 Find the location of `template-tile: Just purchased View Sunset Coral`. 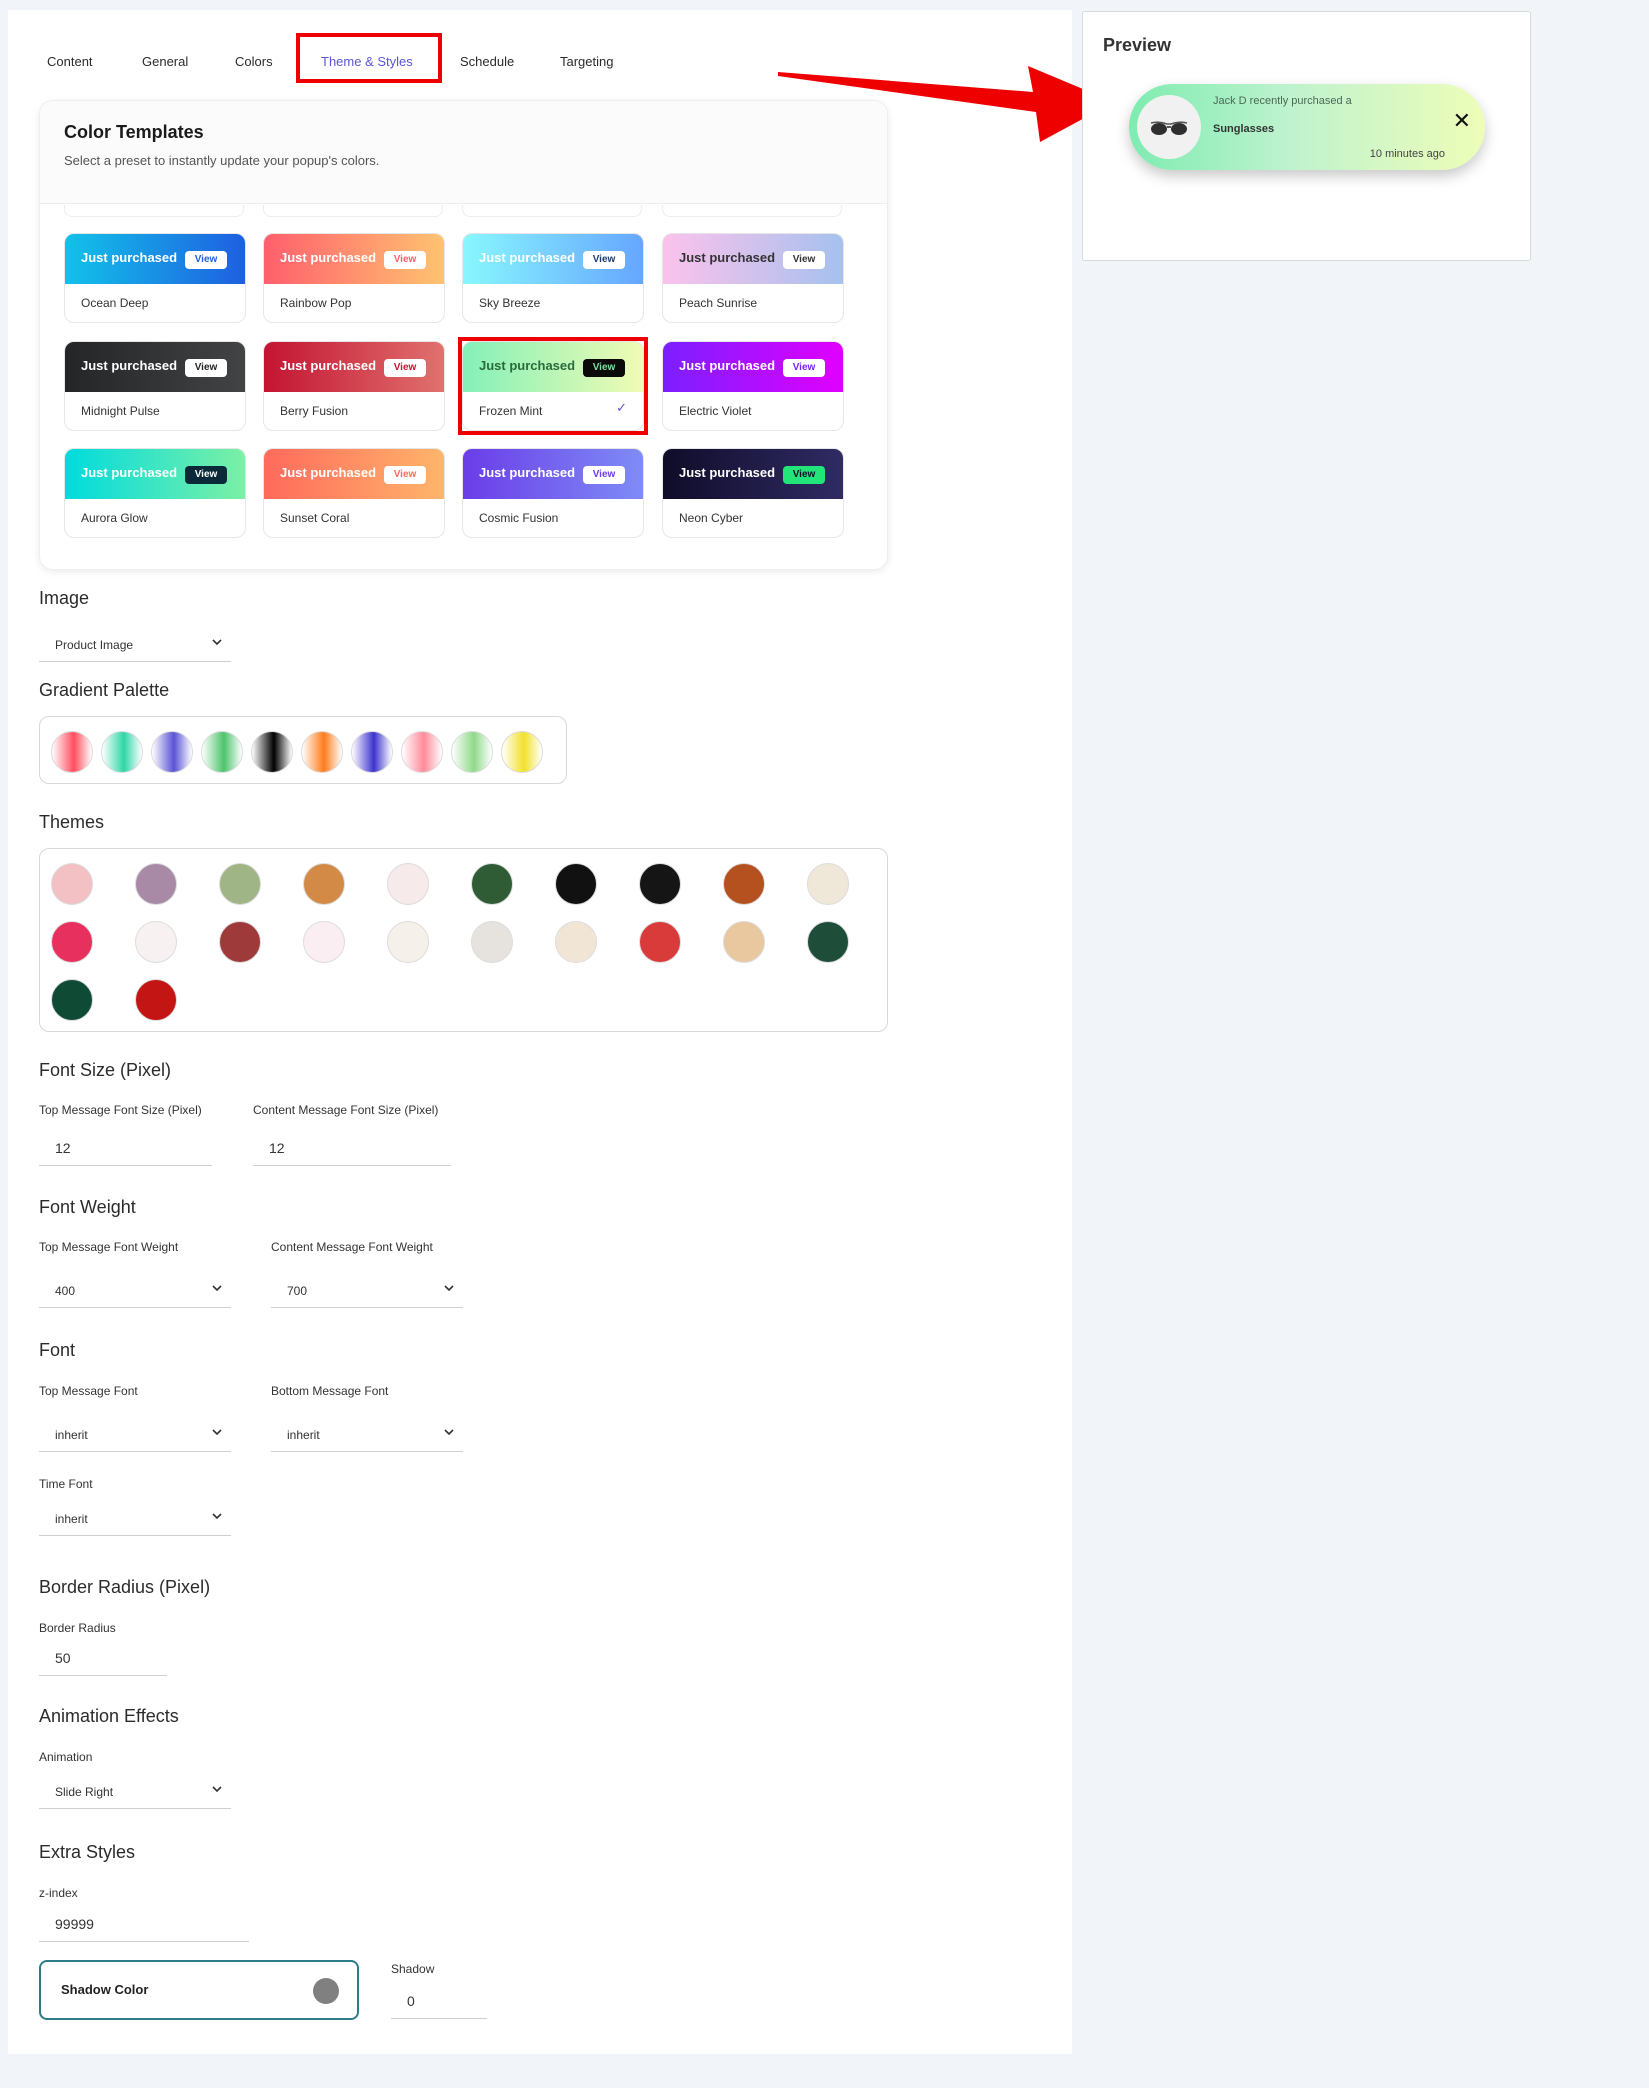

template-tile: Just purchased View Sunset Coral is located at coordinates (354, 493).